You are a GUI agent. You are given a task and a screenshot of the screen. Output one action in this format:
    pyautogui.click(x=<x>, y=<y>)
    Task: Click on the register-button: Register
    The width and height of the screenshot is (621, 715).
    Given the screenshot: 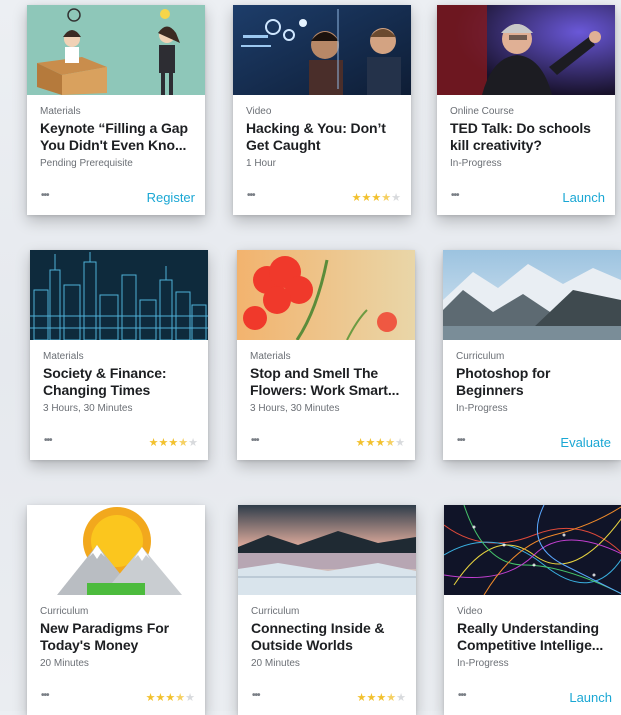 What is the action you would take?
    pyautogui.click(x=171, y=197)
    